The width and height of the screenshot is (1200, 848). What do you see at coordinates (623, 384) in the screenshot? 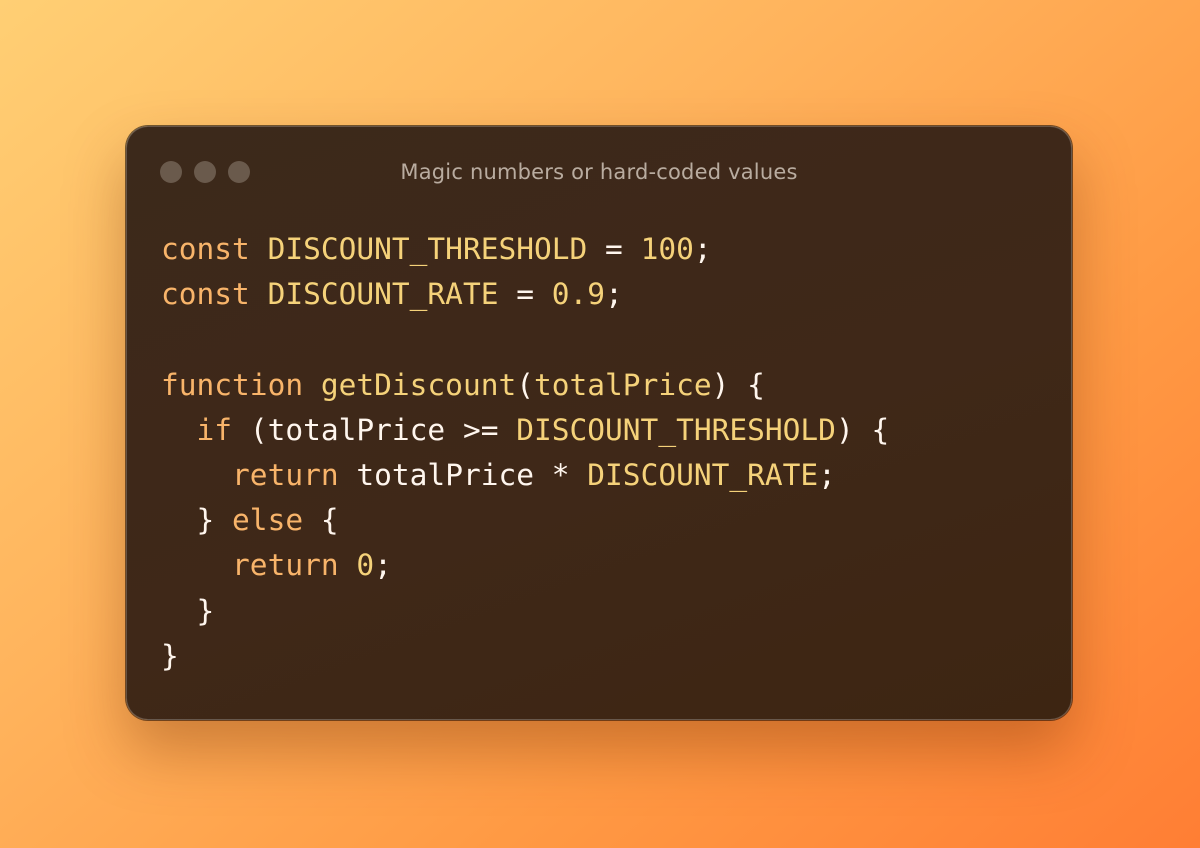
I see `code-token-function: totalPrice` at bounding box center [623, 384].